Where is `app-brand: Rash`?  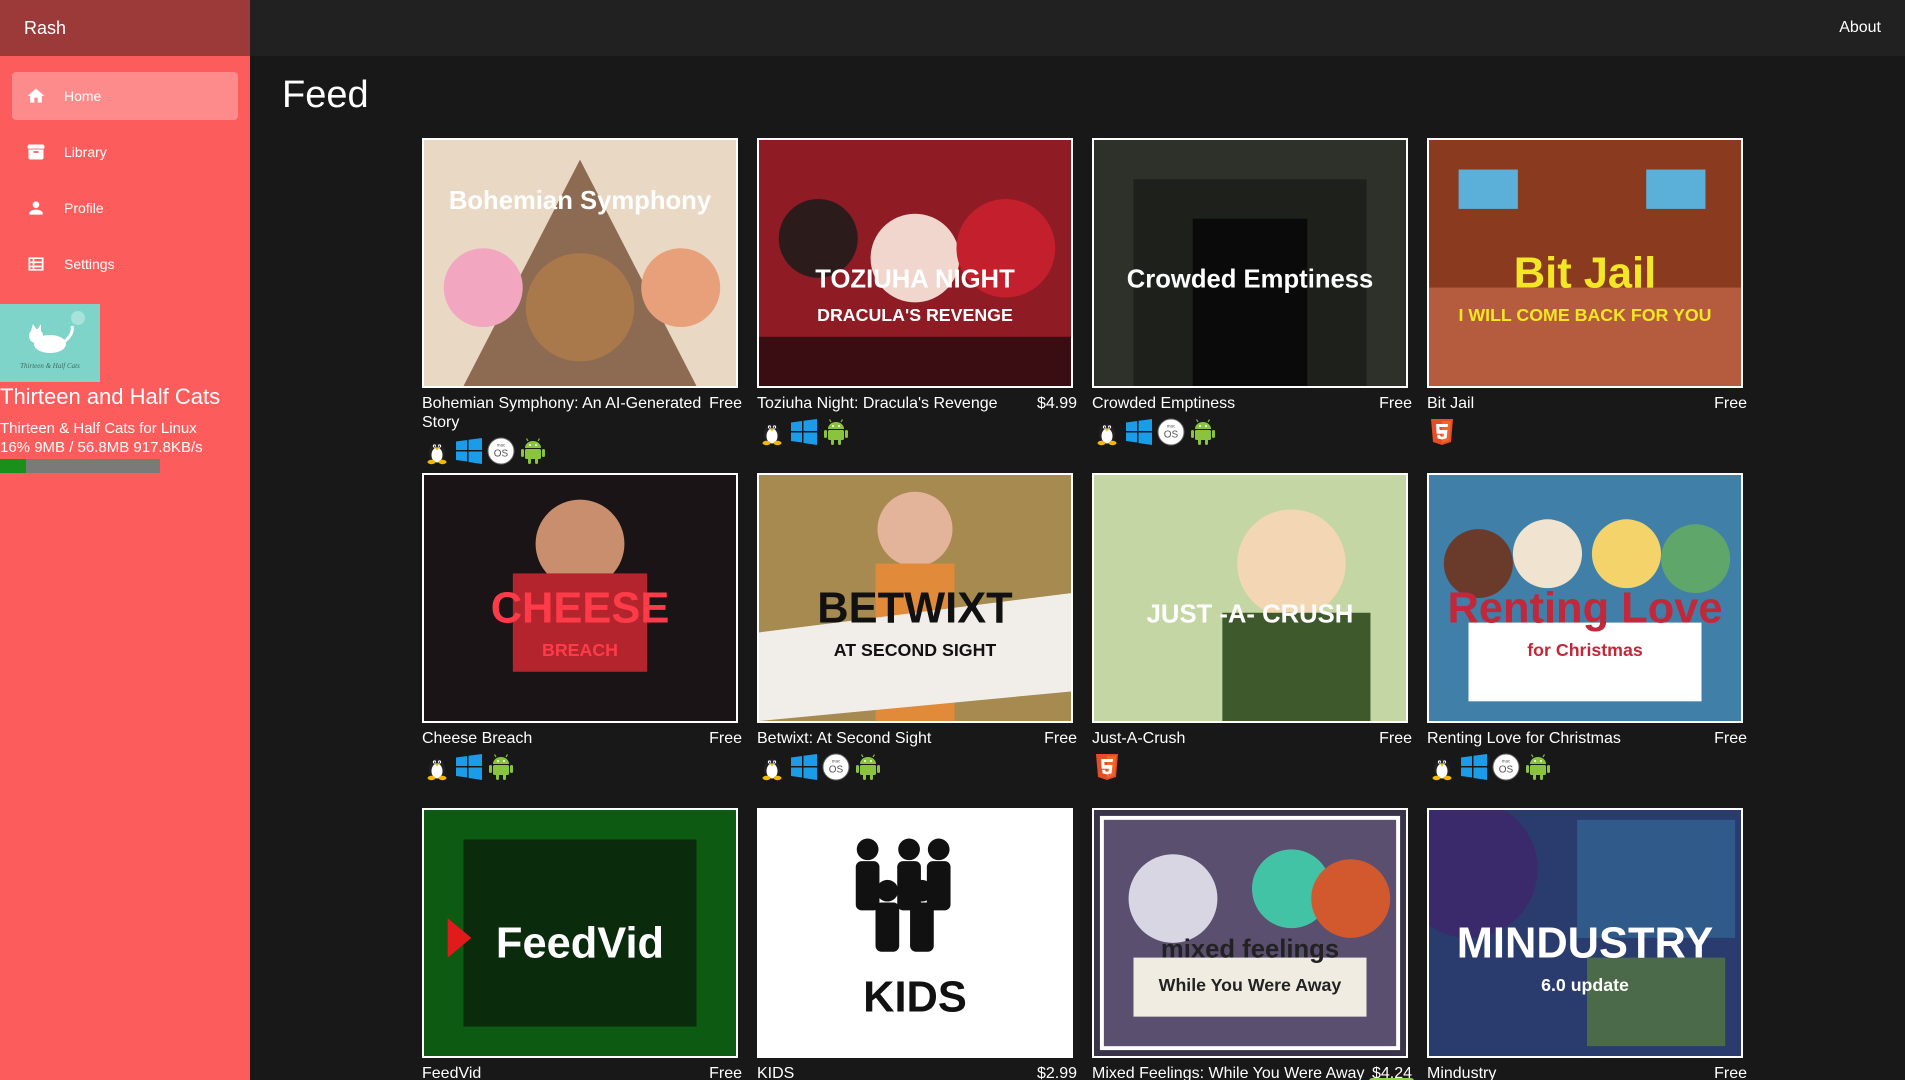
app-brand: Rash is located at coordinates (125, 28).